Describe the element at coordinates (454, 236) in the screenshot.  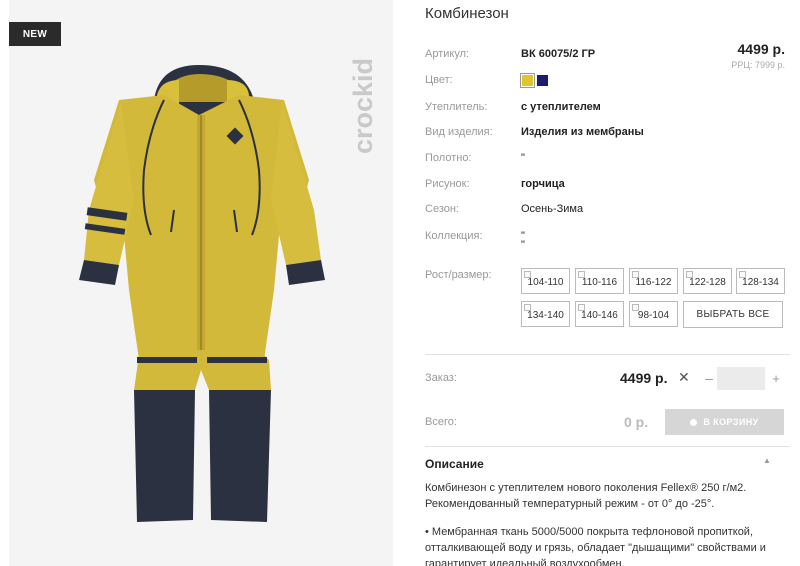
I see `attr-collection-label: Коллекция:` at that location.